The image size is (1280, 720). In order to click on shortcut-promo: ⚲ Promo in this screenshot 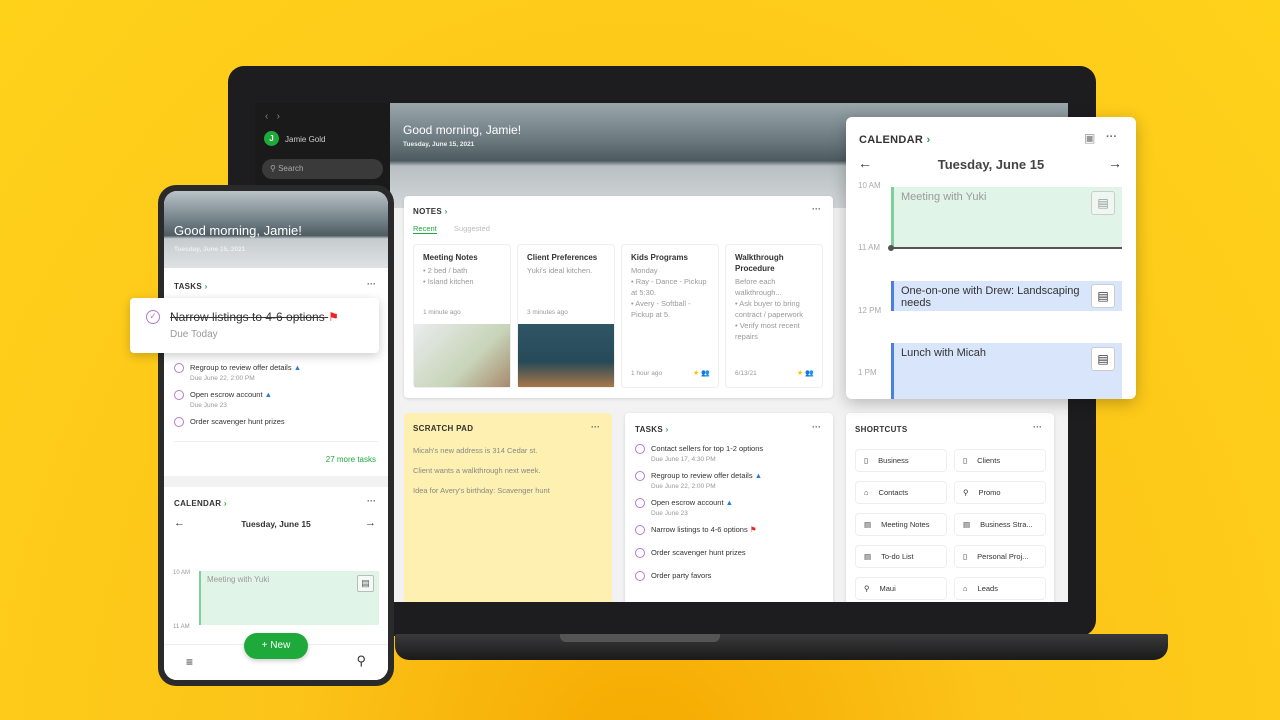, I will do `click(1000, 492)`.